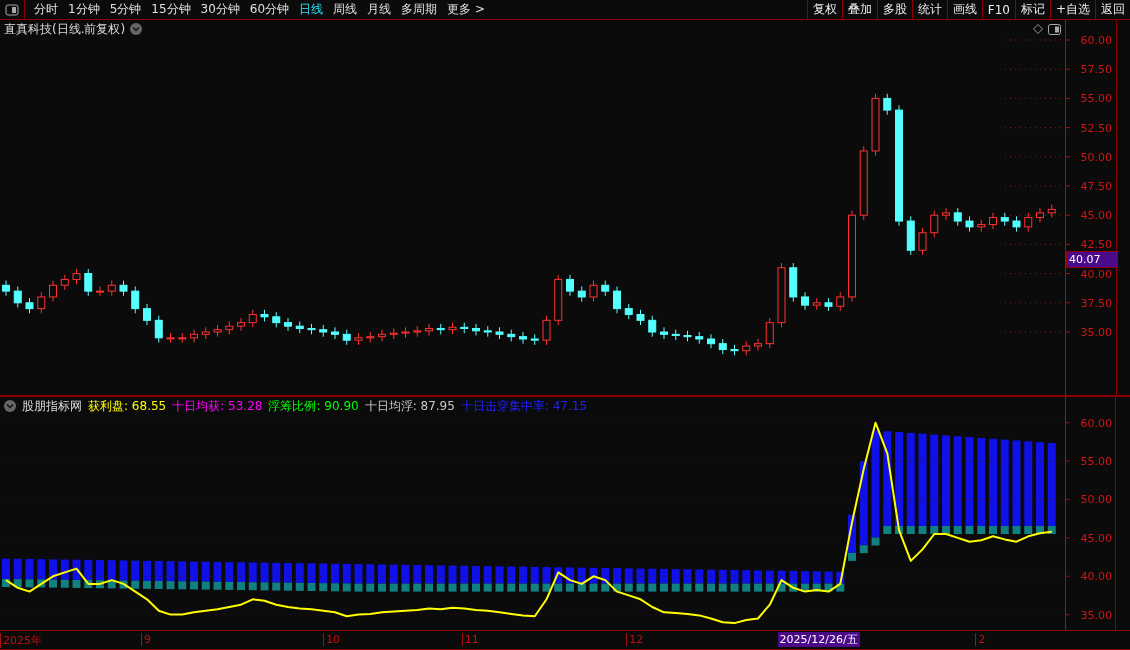 Image resolution: width=1130 pixels, height=650 pixels. Describe the element at coordinates (146, 639) in the screenshot. I see `date-label: 9` at that location.